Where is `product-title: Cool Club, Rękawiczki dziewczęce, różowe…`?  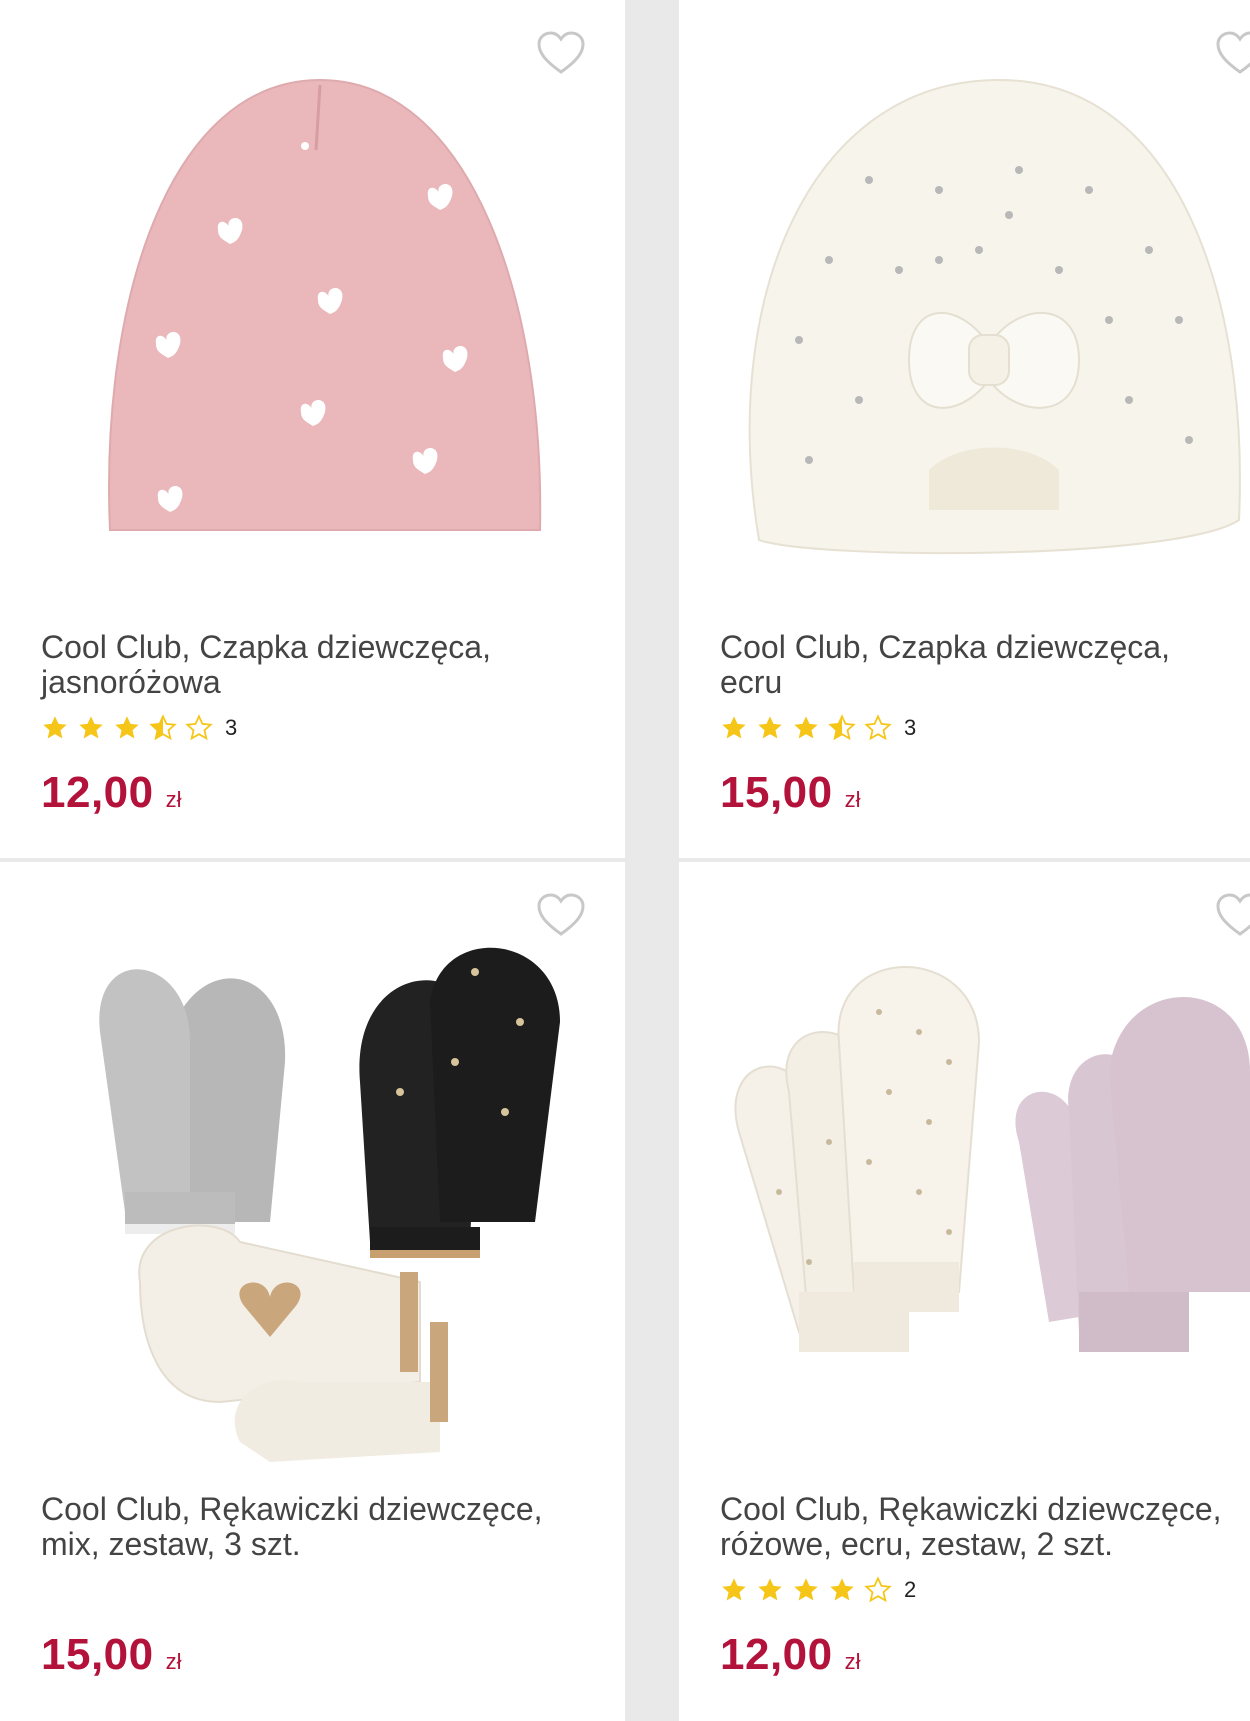
product-title: Cool Club, Rękawiczki dziewczęce, różowe… is located at coordinates (980, 1527).